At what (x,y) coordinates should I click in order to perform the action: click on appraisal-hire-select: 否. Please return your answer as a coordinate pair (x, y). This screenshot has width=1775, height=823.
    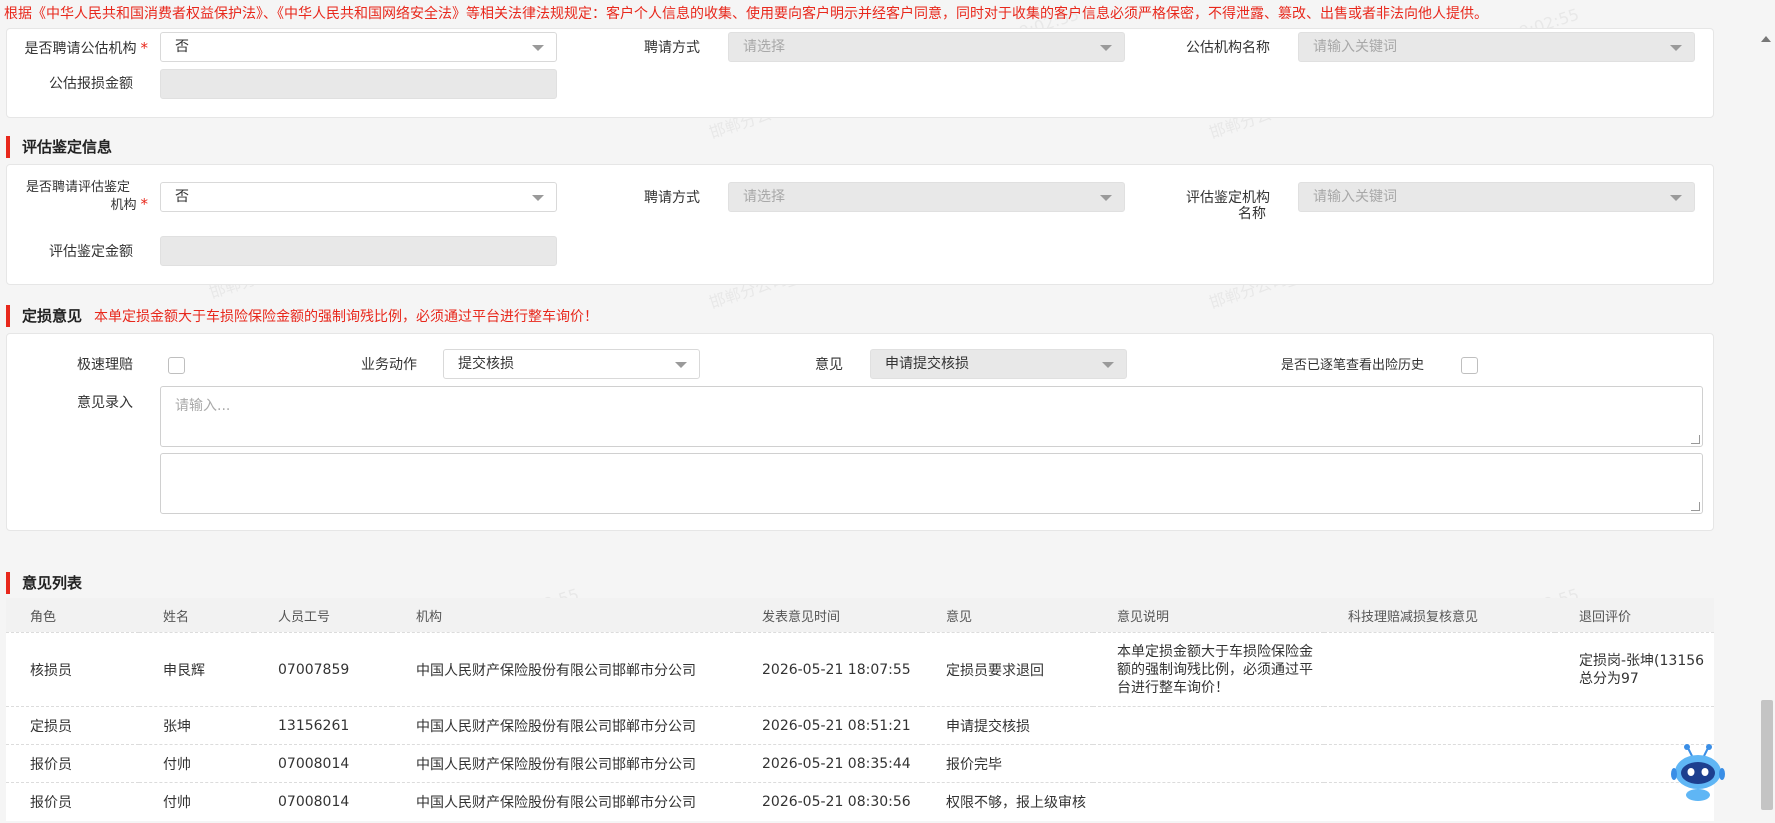
    Looking at the image, I should click on (358, 197).